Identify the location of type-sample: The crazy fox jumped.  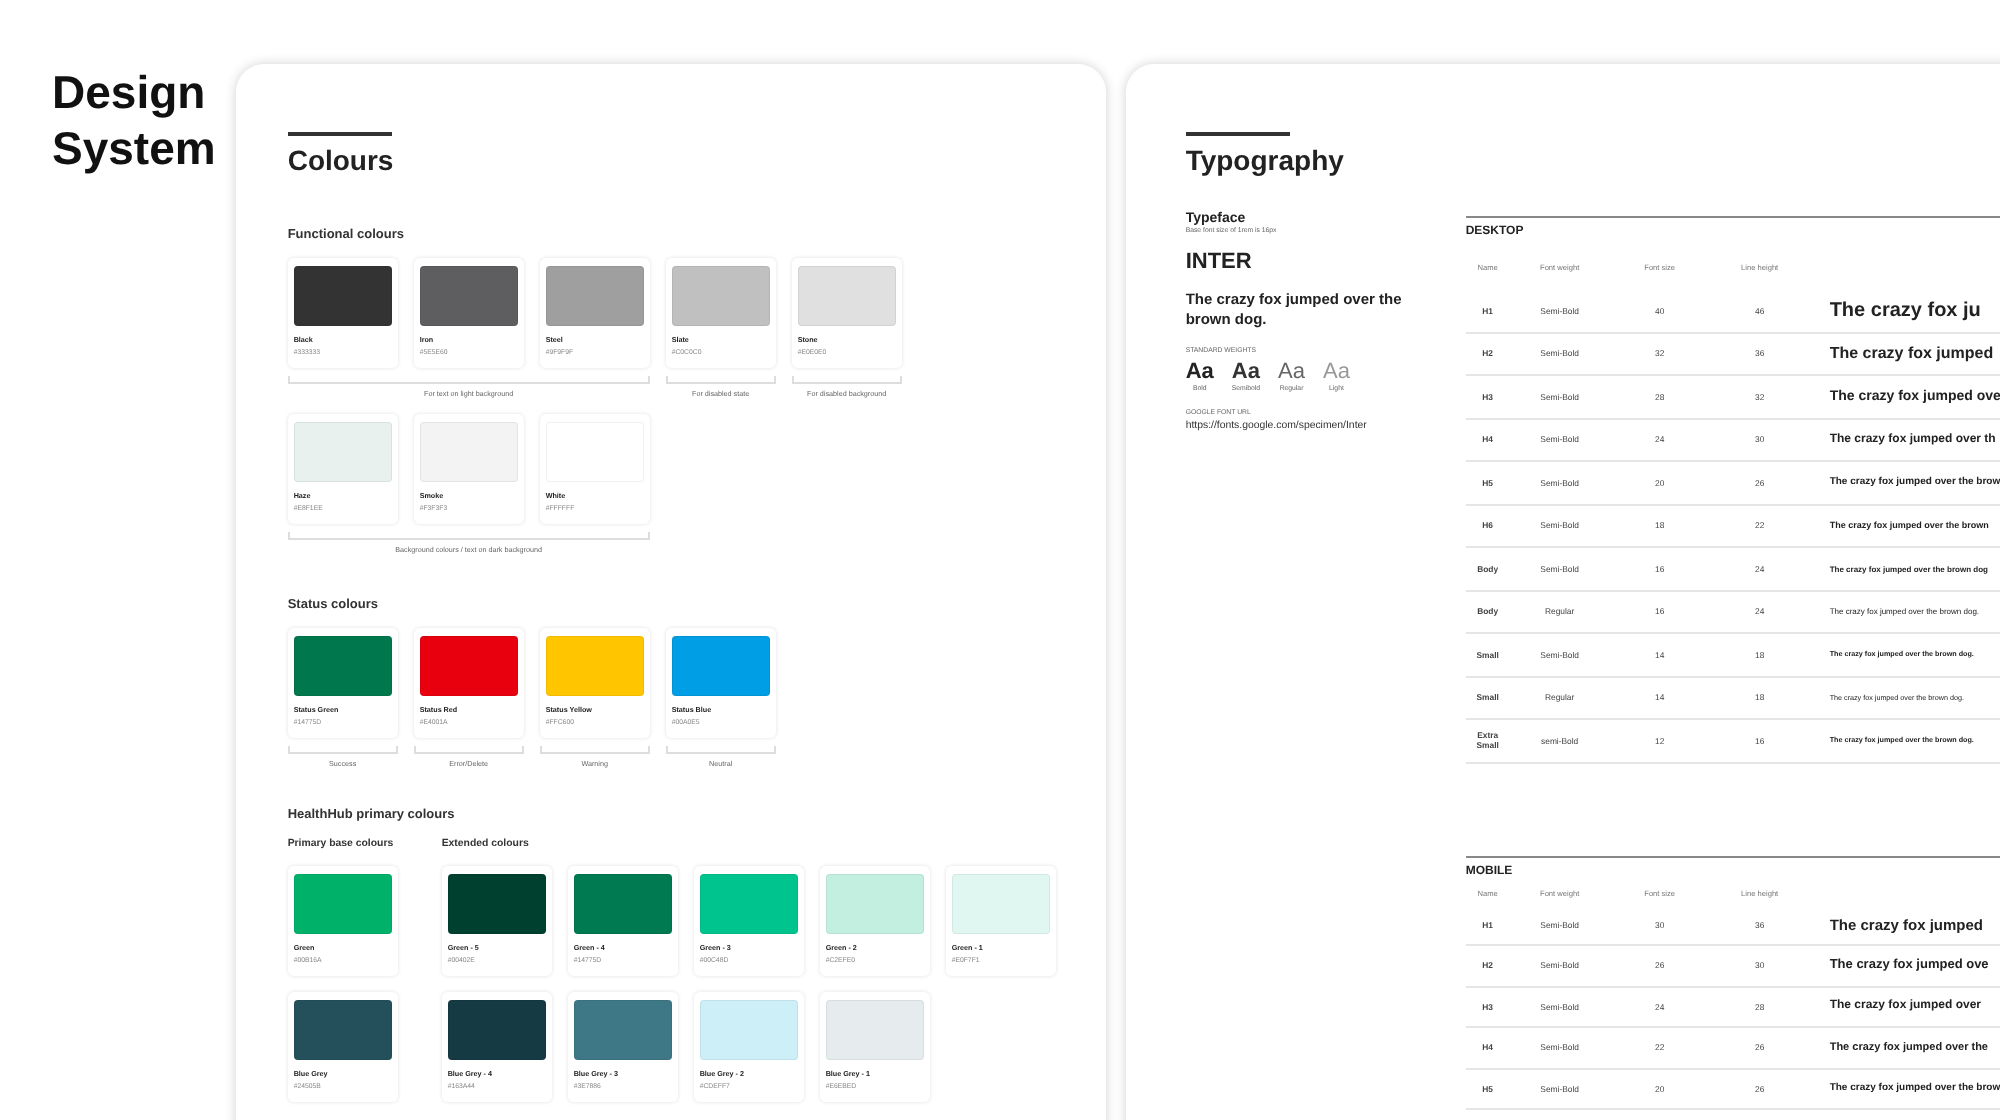
(1911, 353).